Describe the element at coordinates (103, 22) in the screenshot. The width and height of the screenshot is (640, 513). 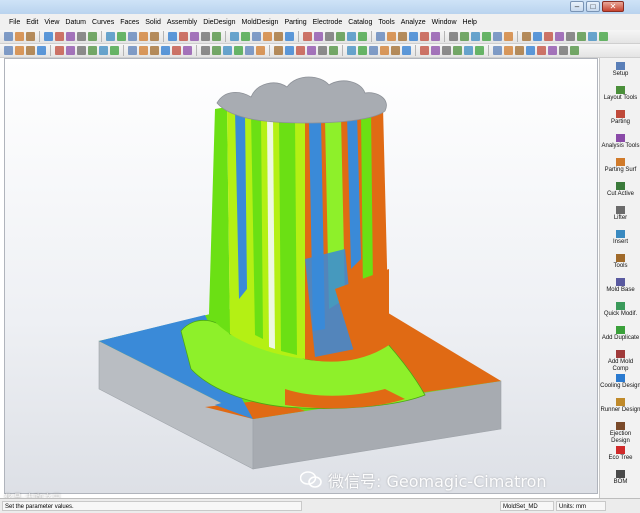
I see `menu-curves: Curves` at that location.